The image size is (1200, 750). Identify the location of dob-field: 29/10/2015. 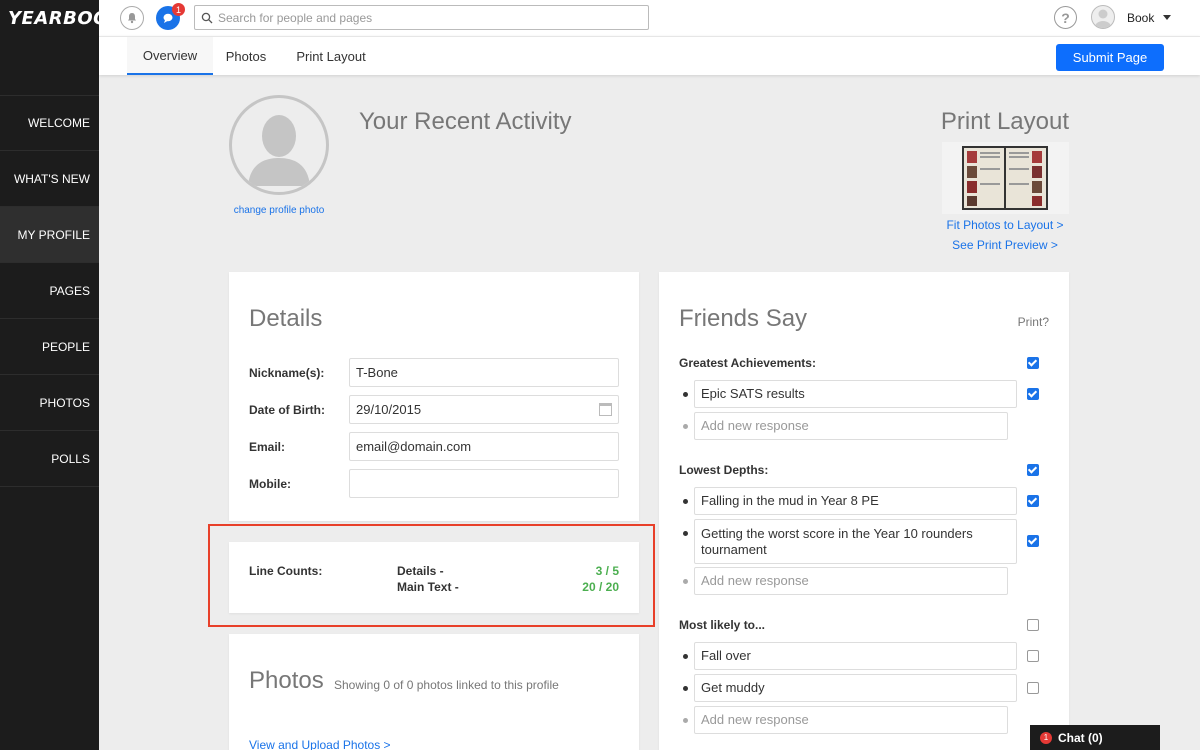
(484, 409).